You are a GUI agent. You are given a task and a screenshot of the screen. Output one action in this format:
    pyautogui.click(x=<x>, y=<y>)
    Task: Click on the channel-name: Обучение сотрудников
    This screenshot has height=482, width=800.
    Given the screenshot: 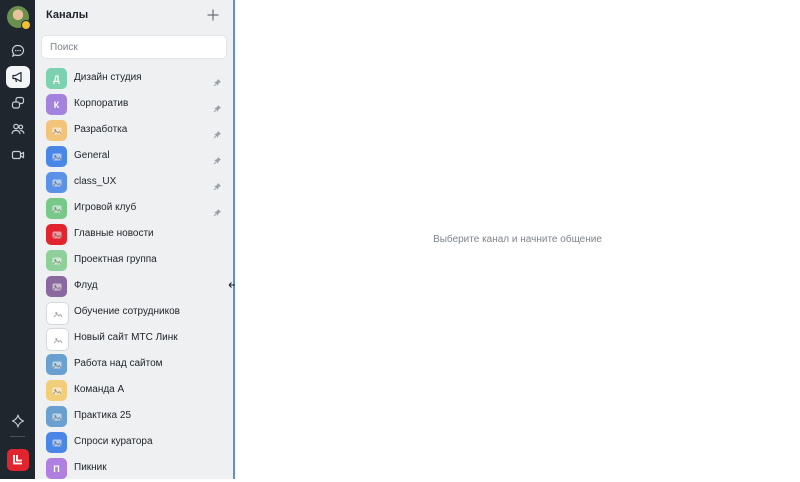 What is the action you would take?
    pyautogui.click(x=127, y=311)
    